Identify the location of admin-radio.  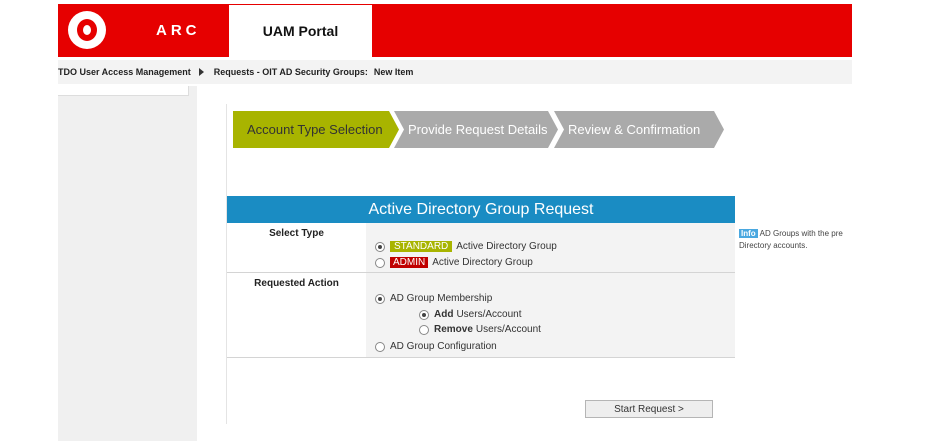
(380, 262).